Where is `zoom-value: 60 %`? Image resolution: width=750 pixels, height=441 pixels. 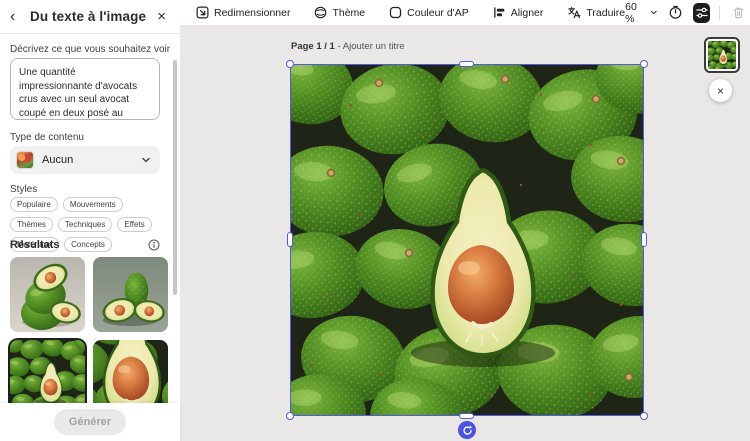 zoom-value: 60 % is located at coordinates (631, 12).